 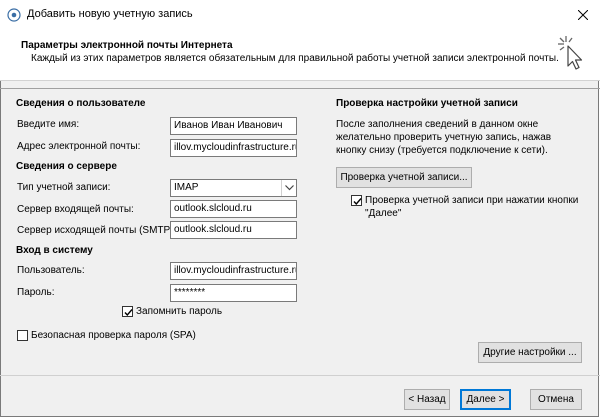 What do you see at coordinates (485, 399) in the screenshot?
I see `next-button: Далее >` at bounding box center [485, 399].